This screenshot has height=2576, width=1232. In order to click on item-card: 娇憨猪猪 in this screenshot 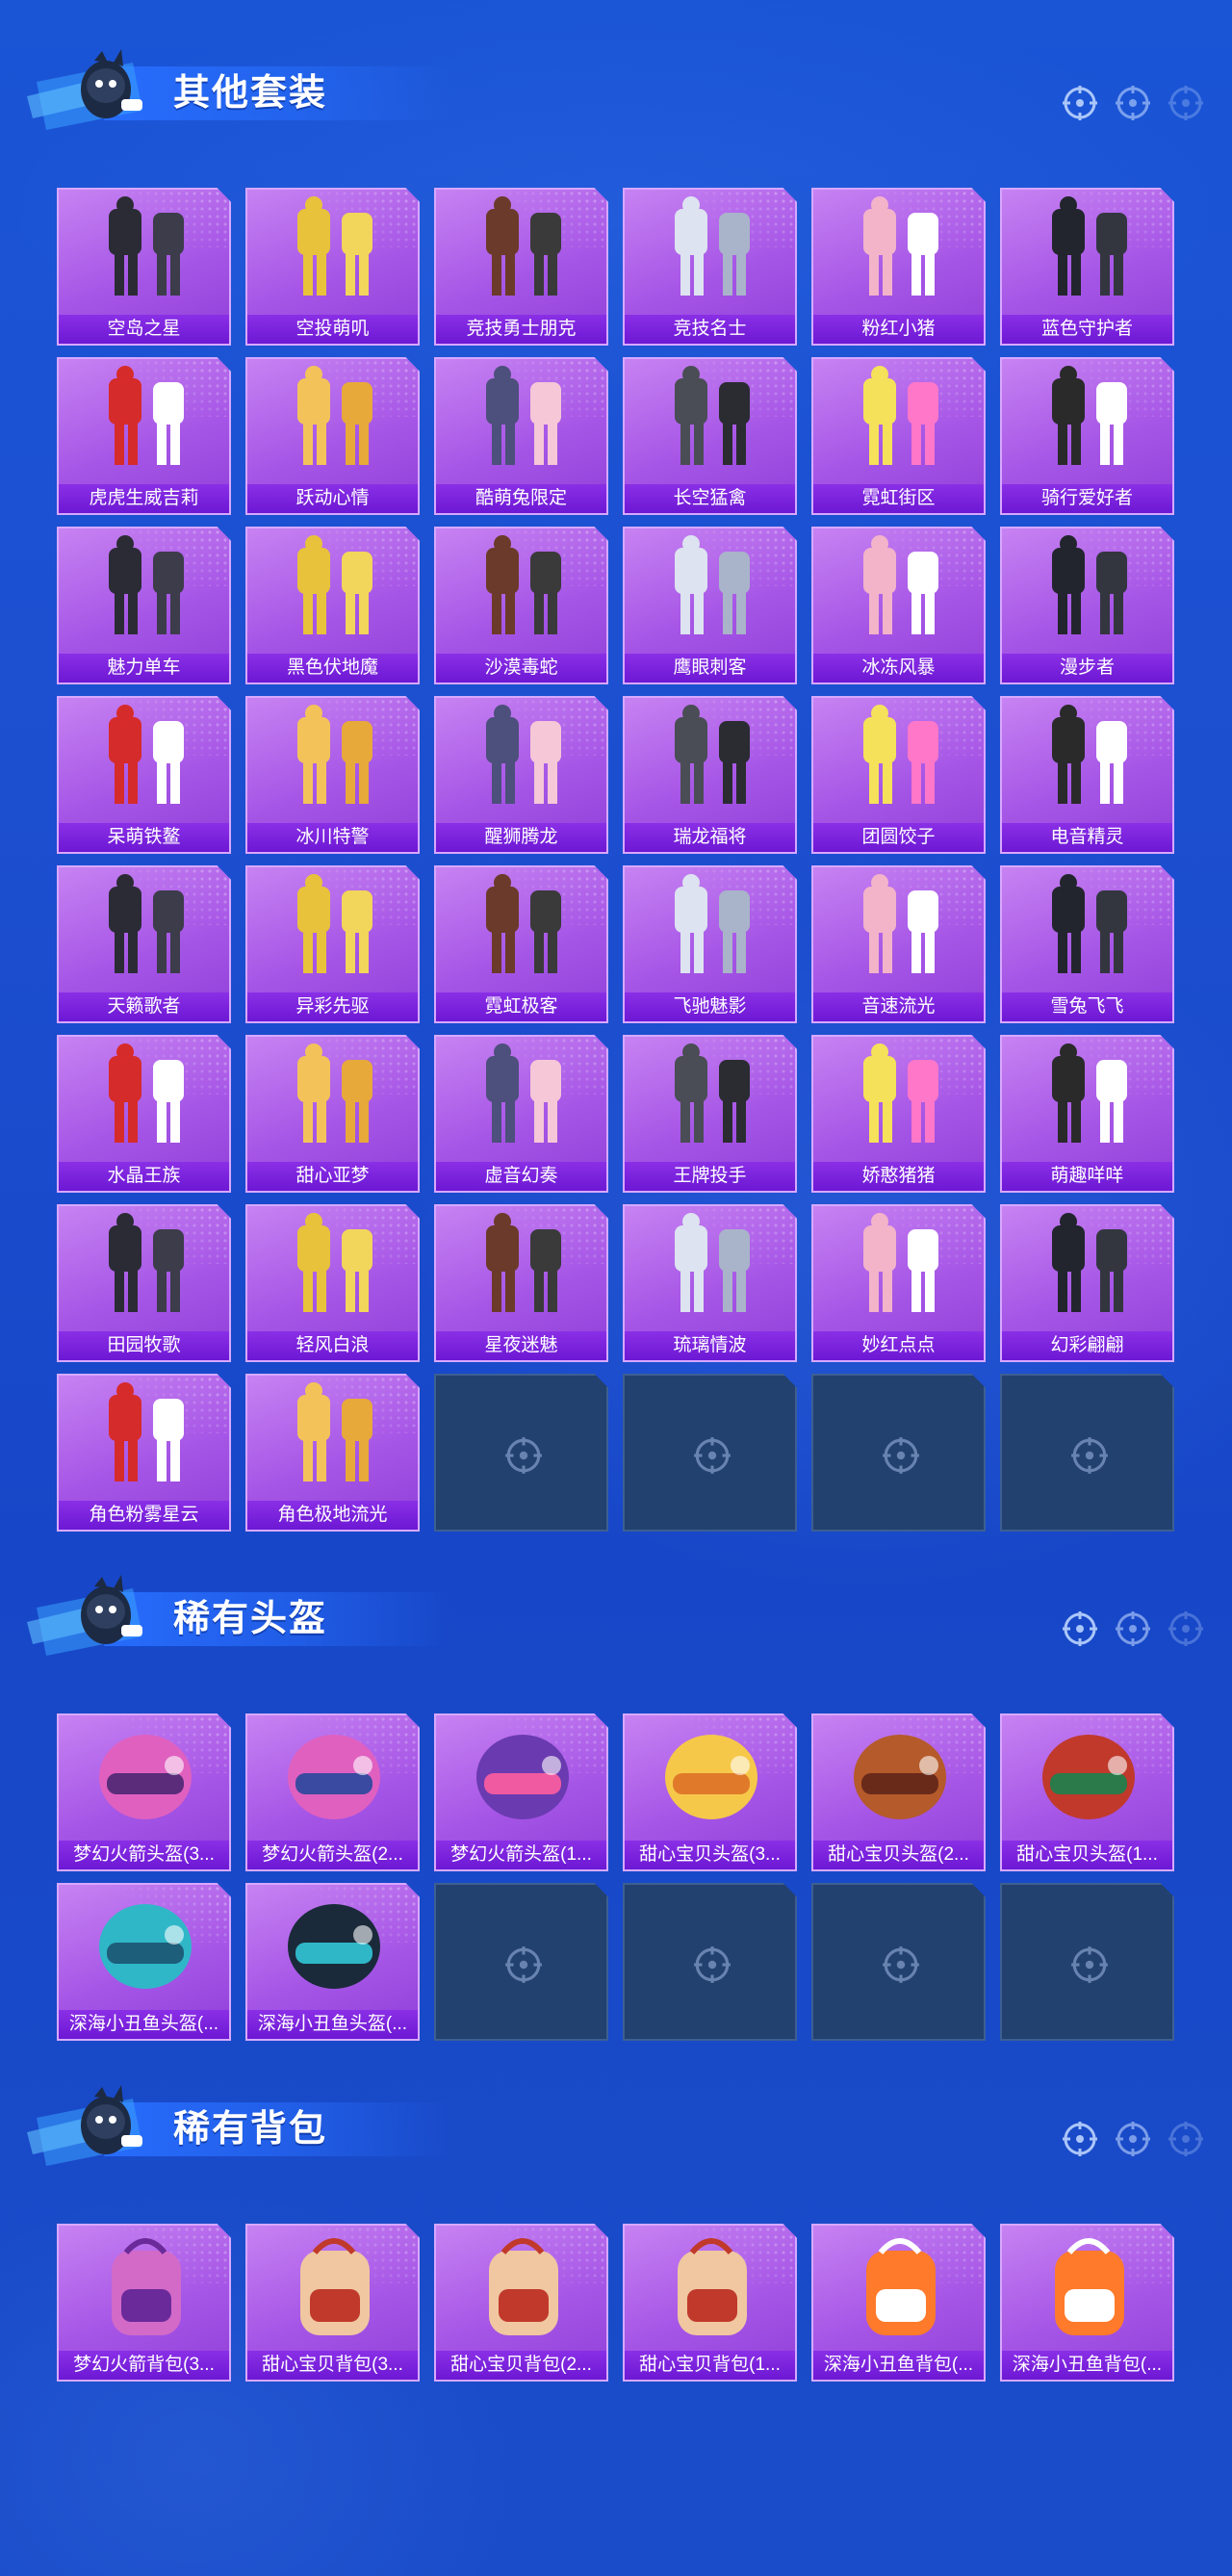, I will do `click(898, 1114)`.